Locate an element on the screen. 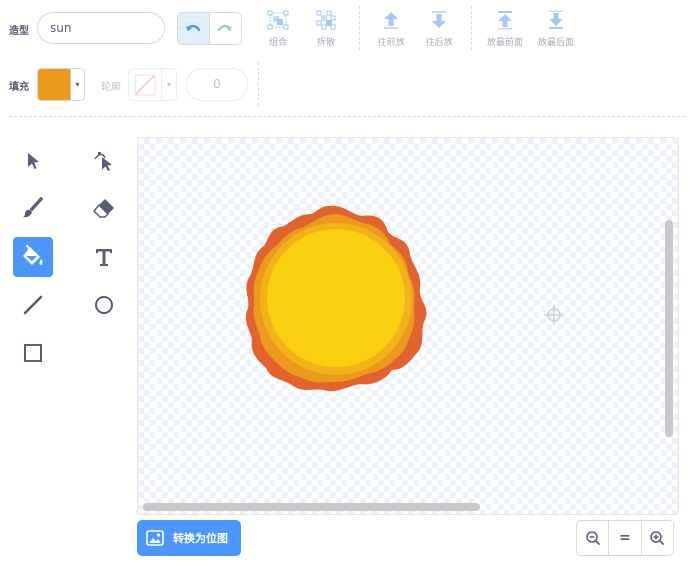 This screenshot has height=566, width=693. send-to-back-button: 放最后面 is located at coordinates (556, 28).